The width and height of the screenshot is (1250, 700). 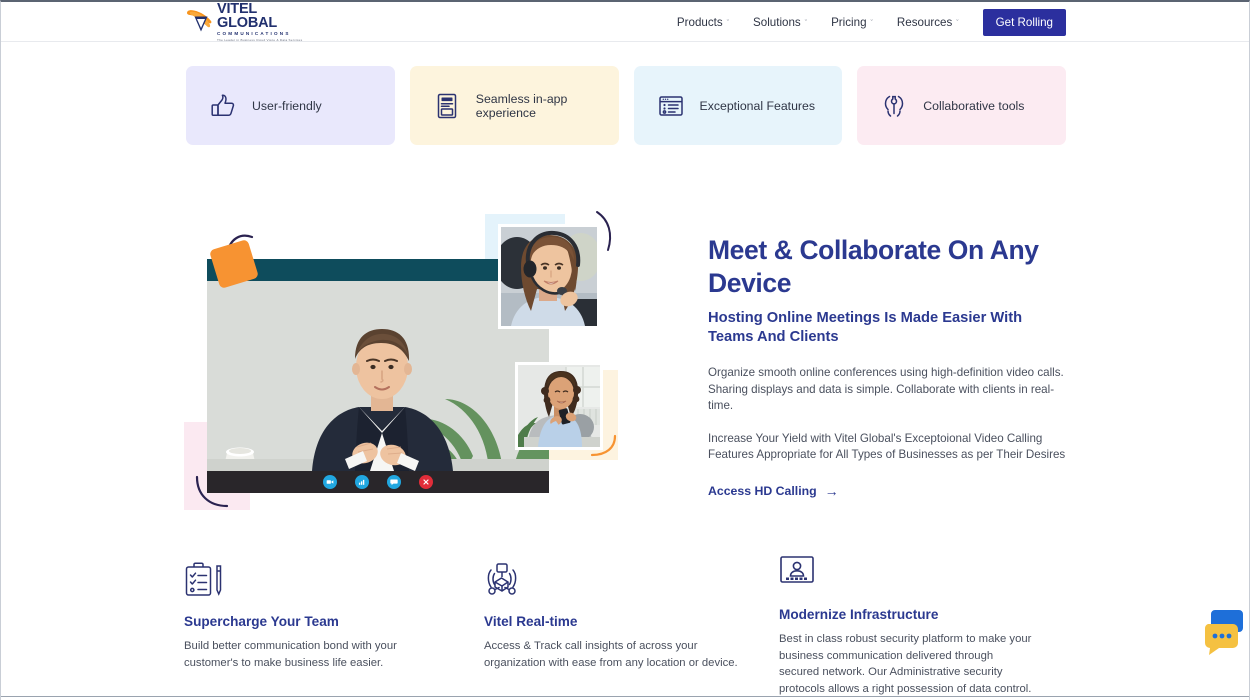 I want to click on feature-title: Supercharge Your Team, so click(x=261, y=621).